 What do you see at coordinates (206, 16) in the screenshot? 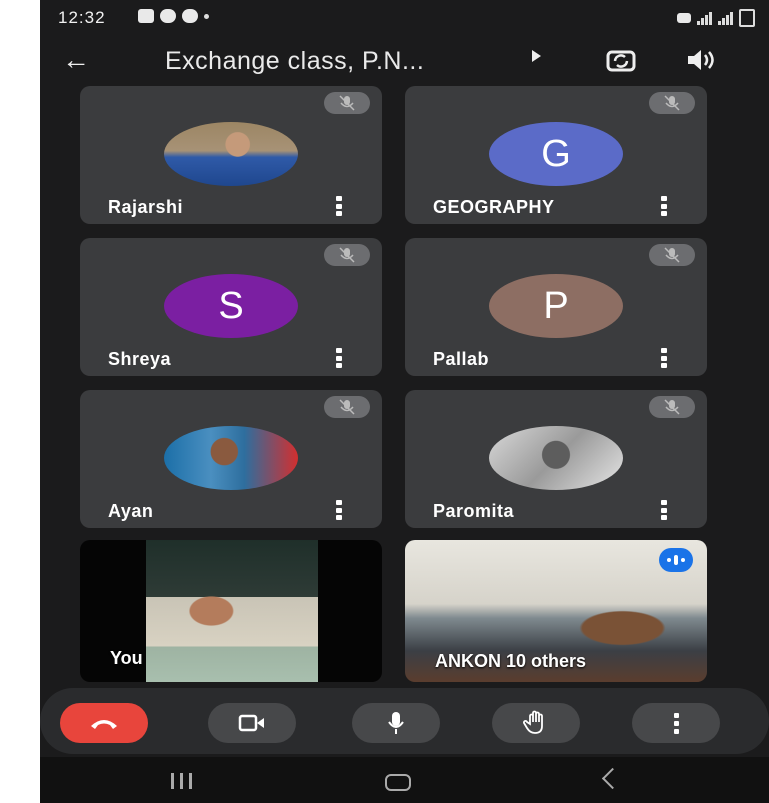
I see `more-notifications-icon` at bounding box center [206, 16].